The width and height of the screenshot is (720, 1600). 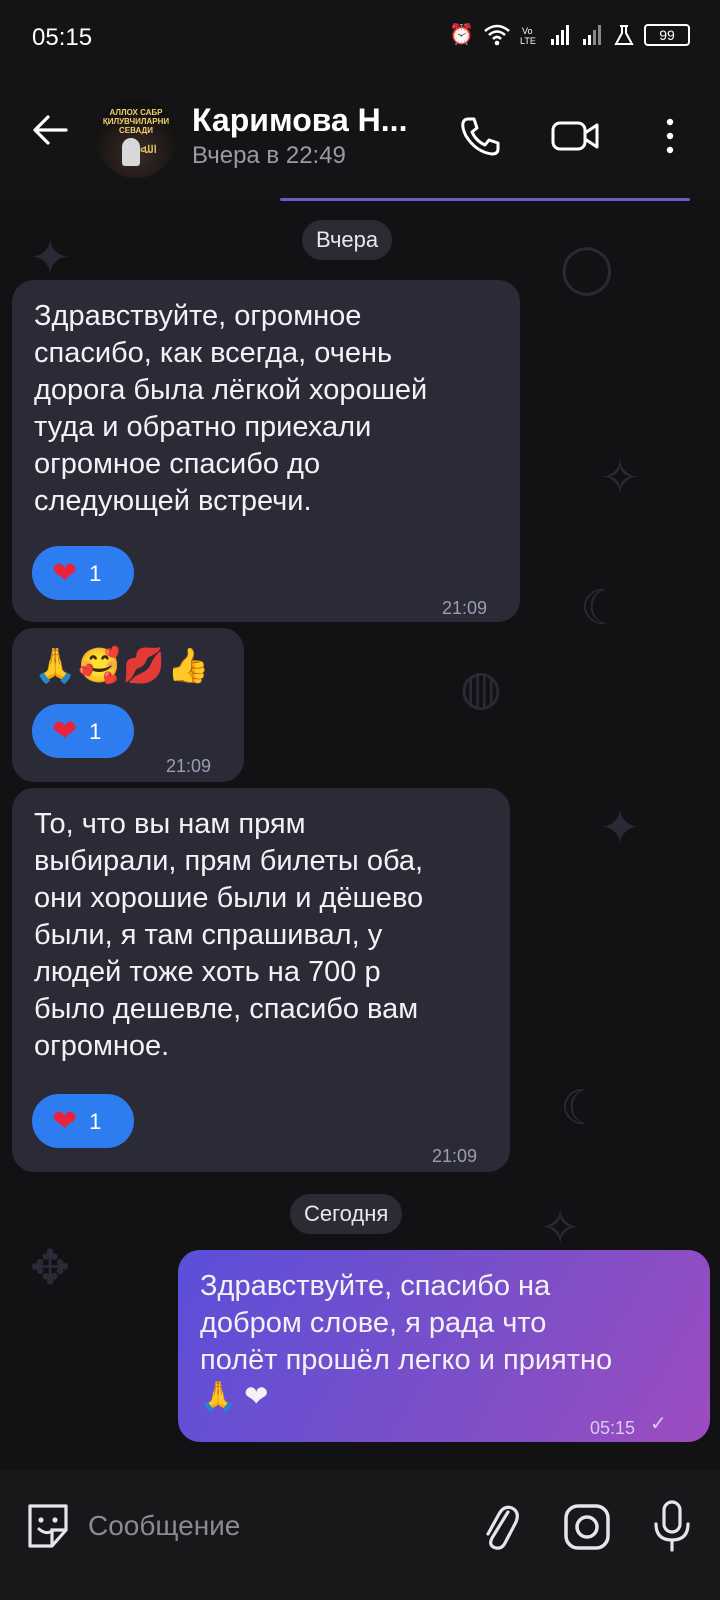 I want to click on date-separator-yesterday: Вчера, so click(x=347, y=240).